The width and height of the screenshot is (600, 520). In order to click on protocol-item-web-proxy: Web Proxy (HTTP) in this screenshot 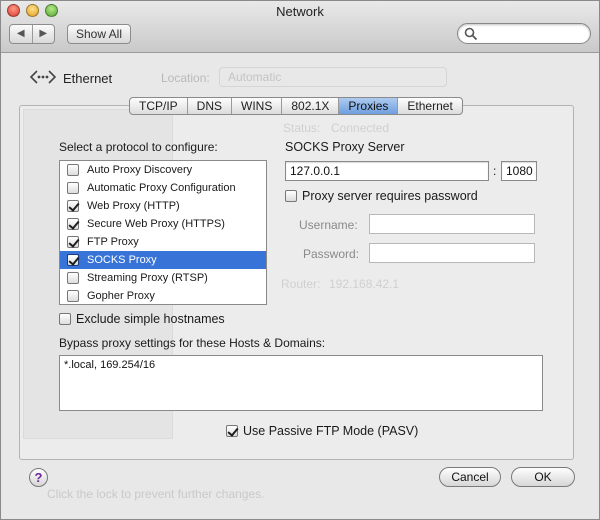, I will do `click(163, 206)`.